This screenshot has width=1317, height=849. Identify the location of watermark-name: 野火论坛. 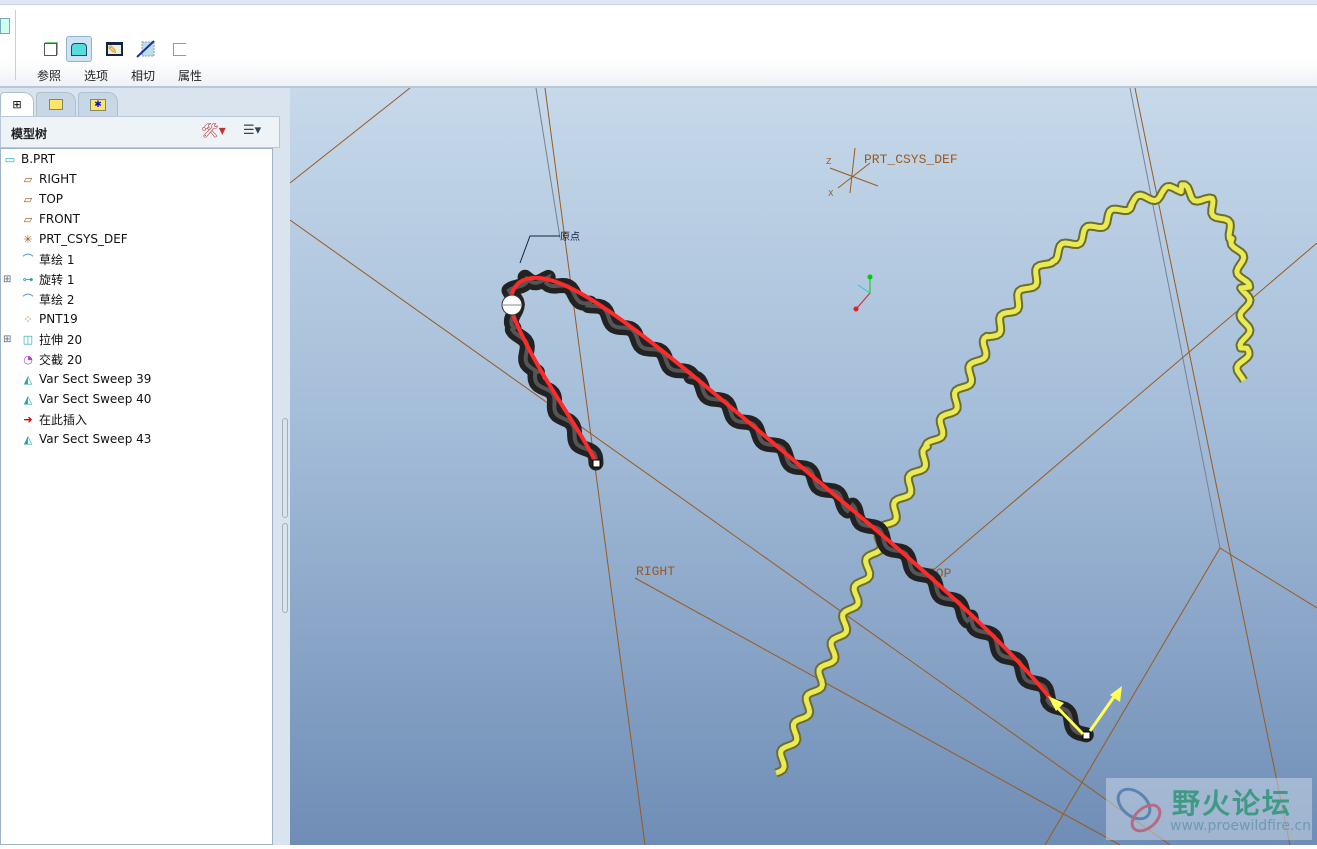
(1232, 803).